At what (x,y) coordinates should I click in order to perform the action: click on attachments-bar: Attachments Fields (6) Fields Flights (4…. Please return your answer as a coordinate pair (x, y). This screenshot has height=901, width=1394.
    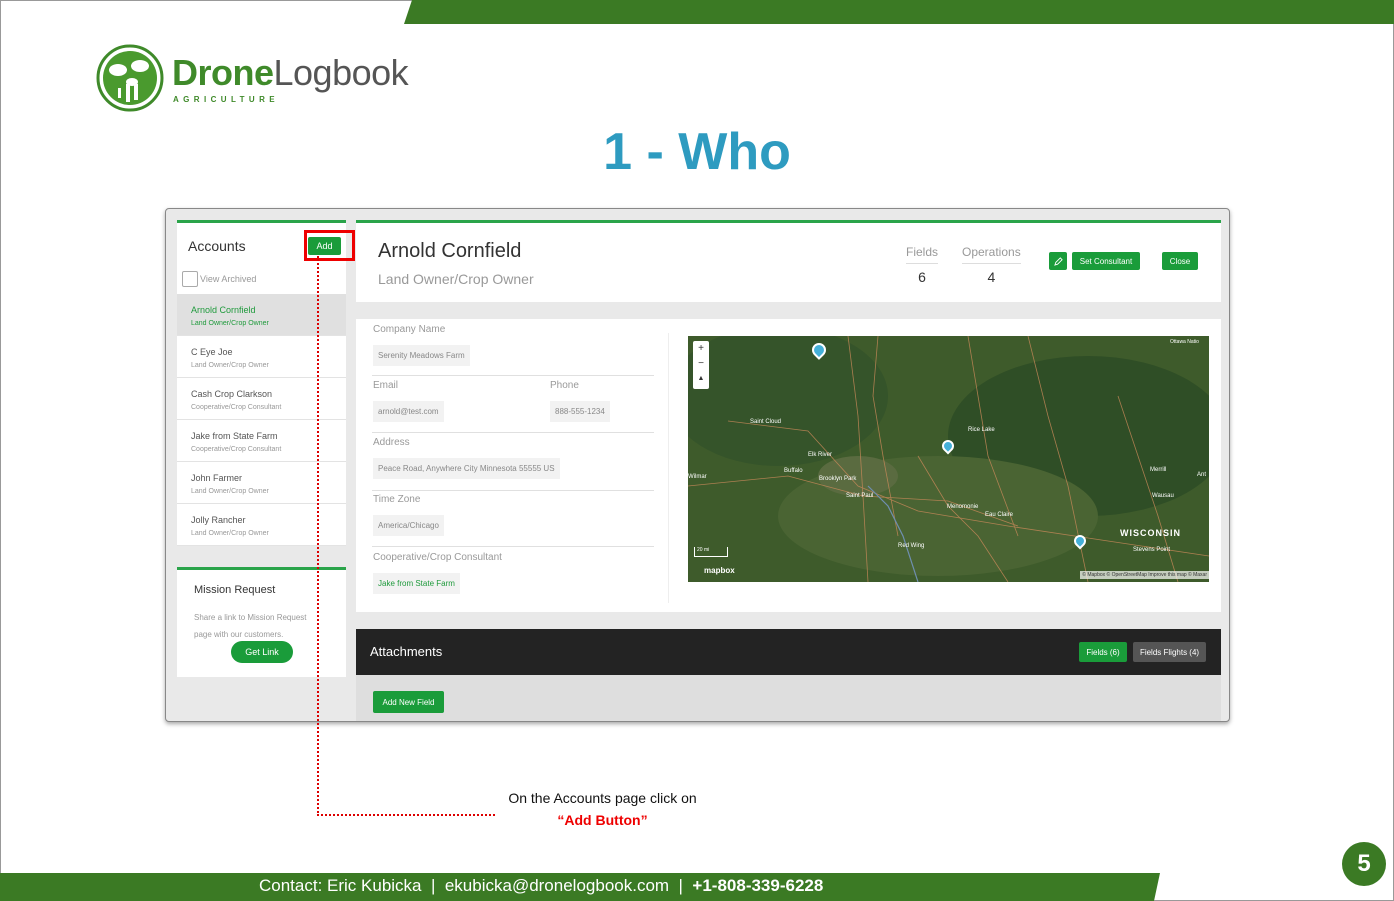
    Looking at the image, I should click on (788, 652).